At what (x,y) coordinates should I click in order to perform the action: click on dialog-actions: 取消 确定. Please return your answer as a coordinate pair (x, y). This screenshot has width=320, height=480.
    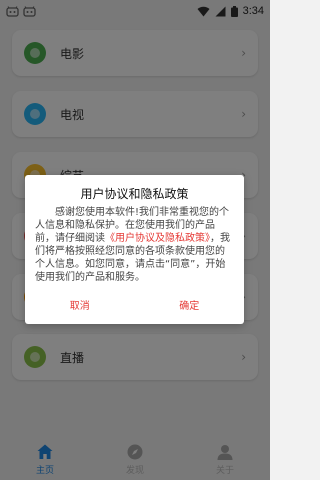
    Looking at the image, I should click on (134, 304).